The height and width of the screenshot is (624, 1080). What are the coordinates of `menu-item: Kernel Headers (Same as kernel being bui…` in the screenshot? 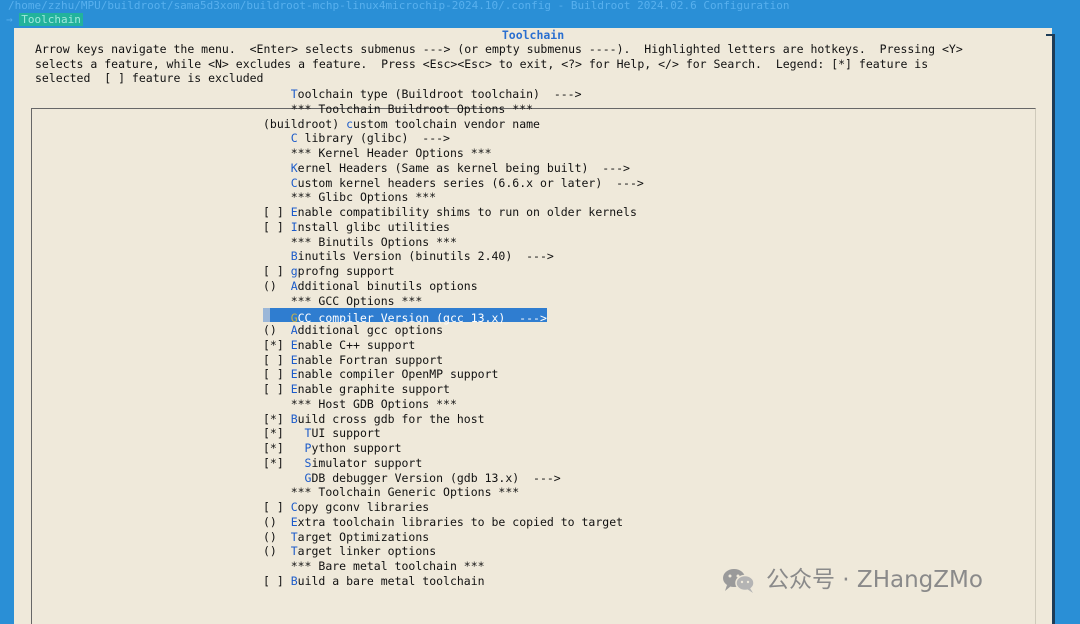 It's located at (453, 168).